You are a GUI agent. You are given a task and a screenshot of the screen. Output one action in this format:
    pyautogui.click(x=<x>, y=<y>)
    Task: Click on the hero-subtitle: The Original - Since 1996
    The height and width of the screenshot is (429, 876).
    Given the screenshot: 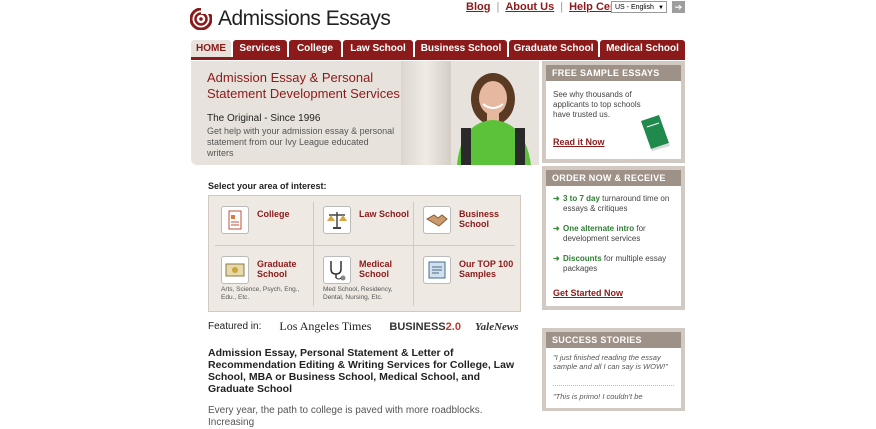 What is the action you would take?
    pyautogui.click(x=264, y=118)
    